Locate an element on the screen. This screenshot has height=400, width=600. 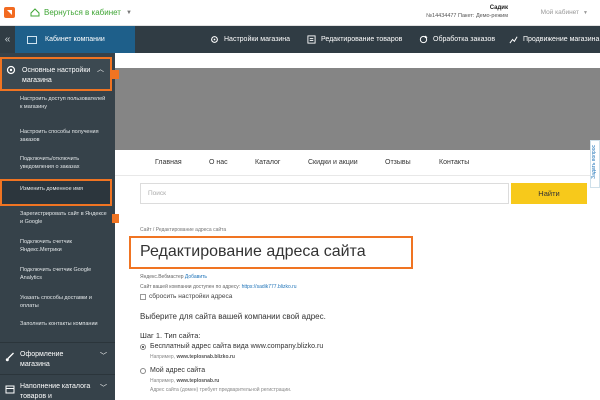
feedback-tab-label: Задать вопрос is located at coordinates (594, 162).